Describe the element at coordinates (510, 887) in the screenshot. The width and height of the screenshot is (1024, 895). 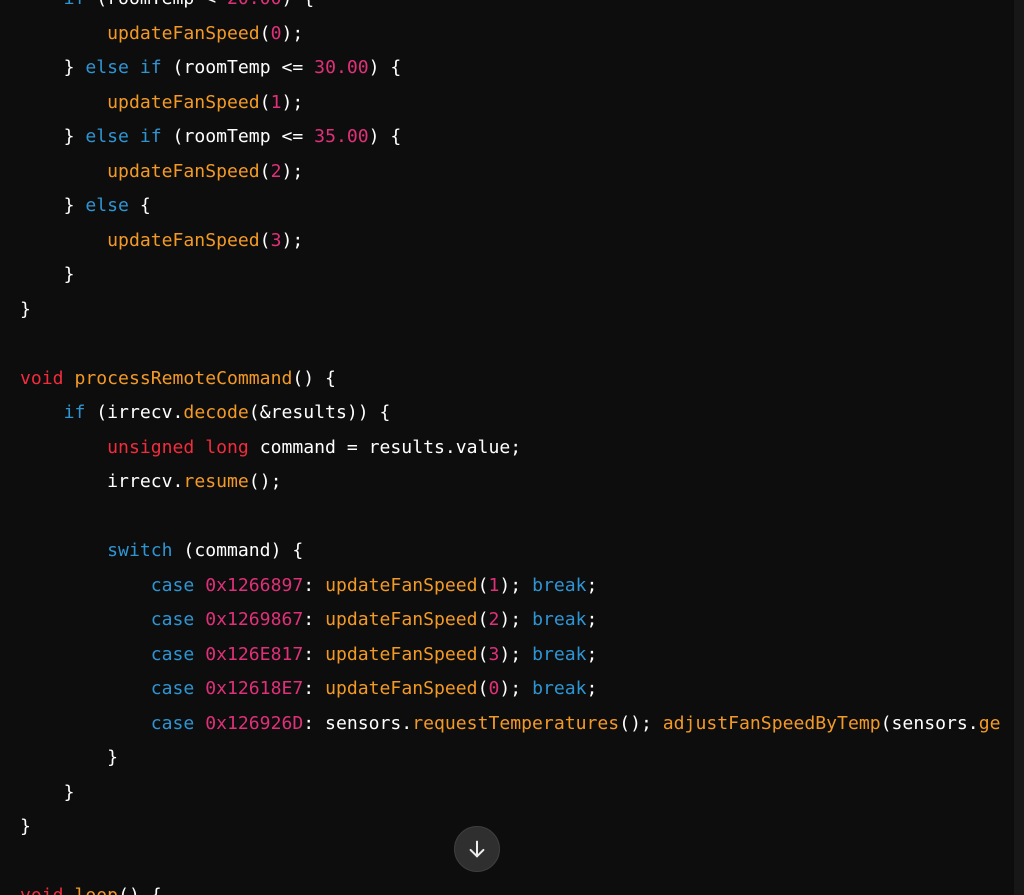
I see `code-line: void loop() {` at that location.